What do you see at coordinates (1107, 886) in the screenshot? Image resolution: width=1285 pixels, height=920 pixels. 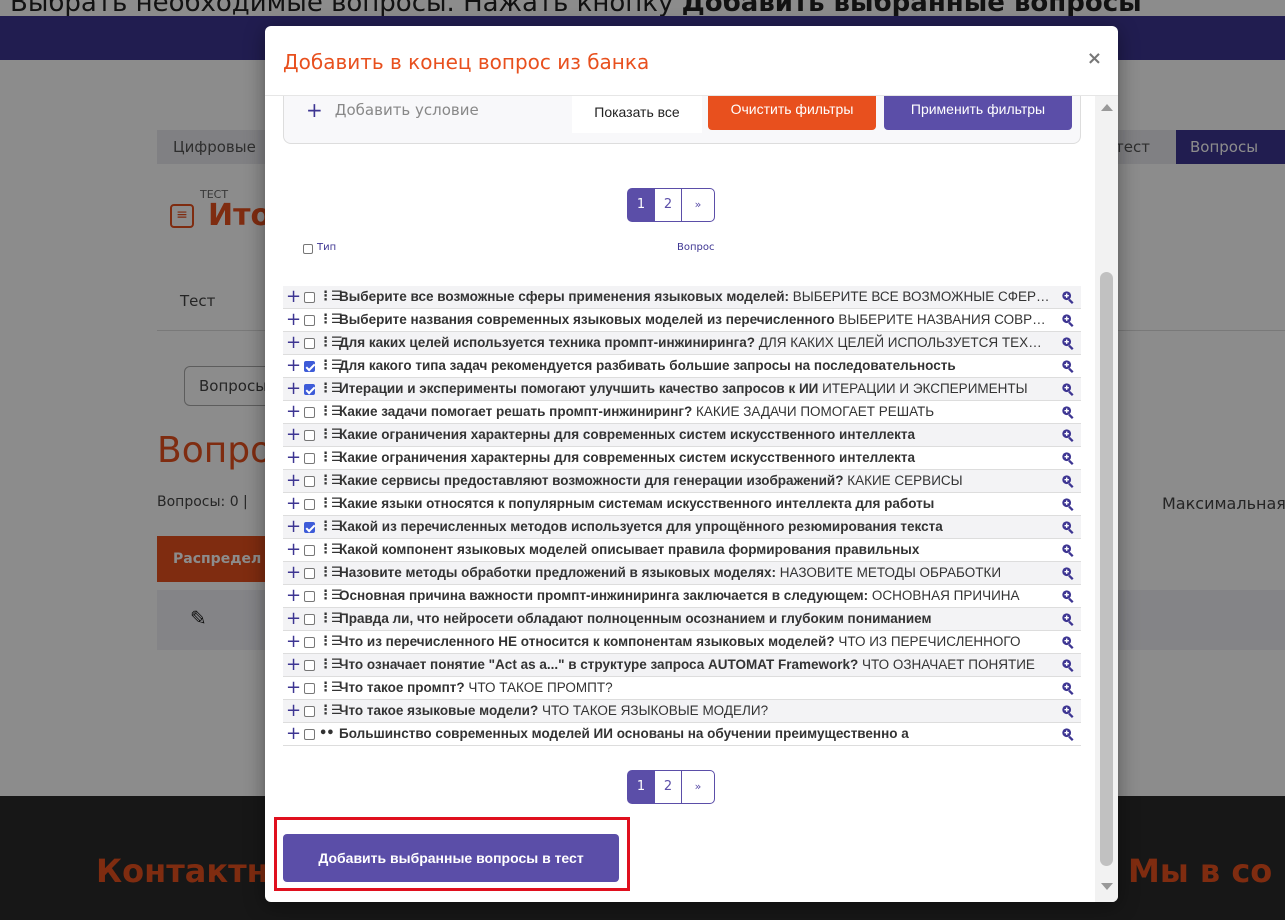 I see `scroll-down-arrow-icon` at bounding box center [1107, 886].